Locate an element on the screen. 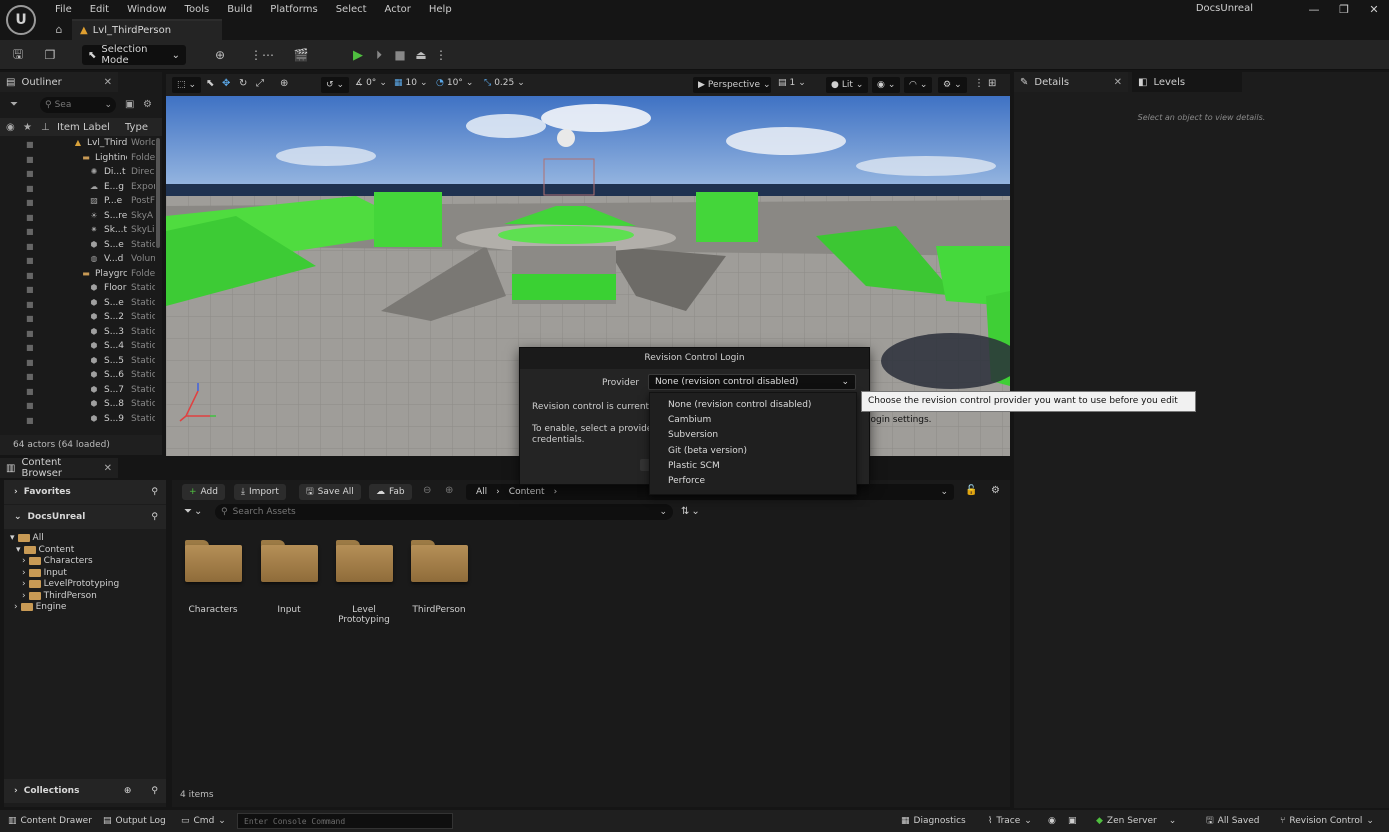 This screenshot has height=832, width=1389. world-space-icon: ⊕ is located at coordinates (284, 83).